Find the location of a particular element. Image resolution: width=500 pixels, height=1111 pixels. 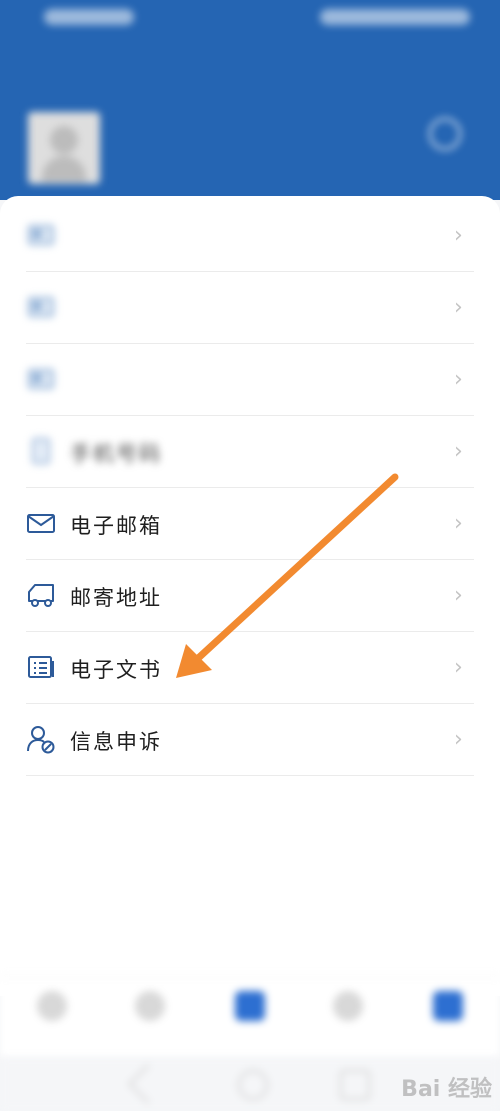

list-item-1: › is located at coordinates (250, 236).